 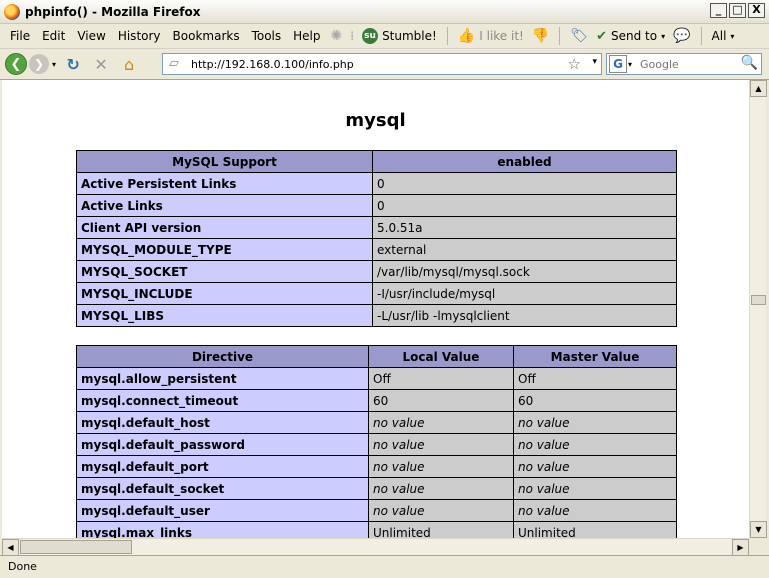 I want to click on table-row: mysql.default_password no value no value, so click(x=376, y=444).